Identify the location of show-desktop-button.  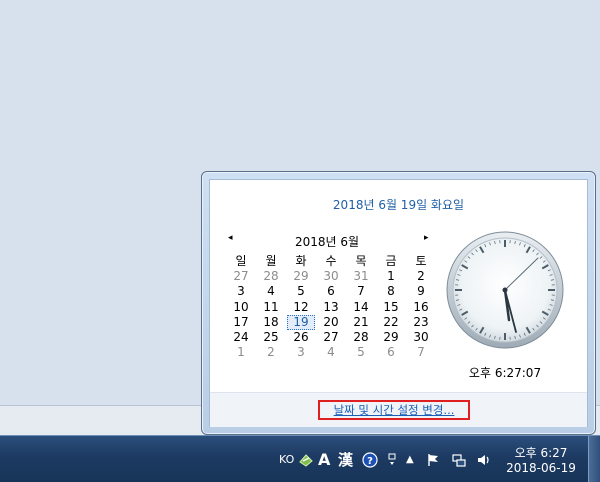
(594, 459).